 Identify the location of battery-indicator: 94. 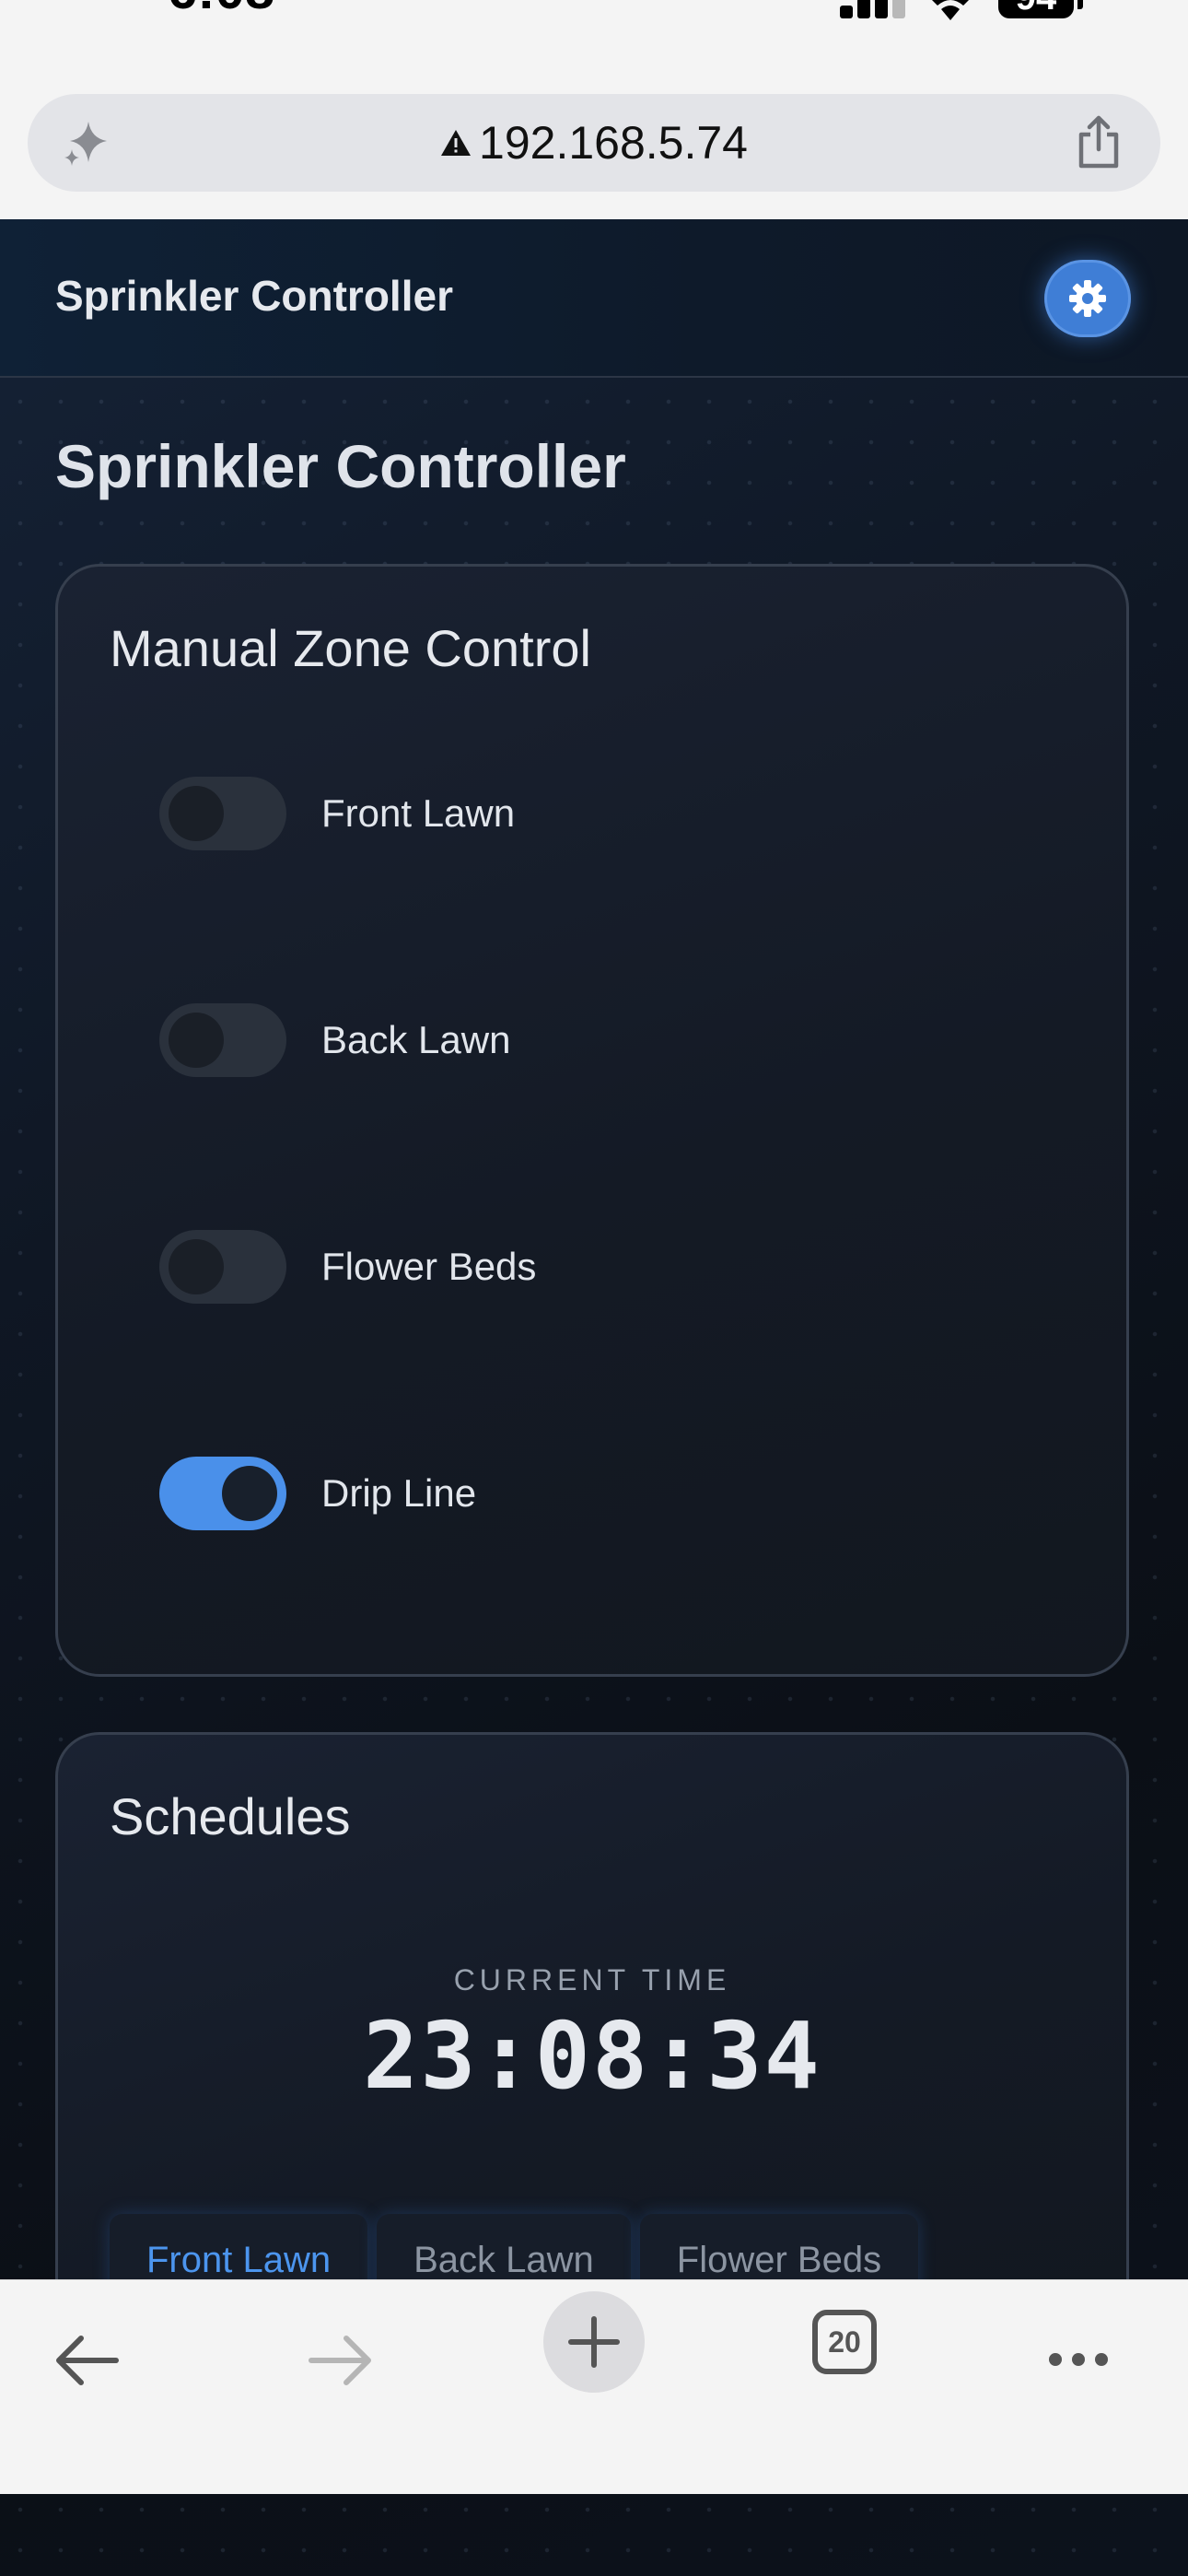
(1036, 9).